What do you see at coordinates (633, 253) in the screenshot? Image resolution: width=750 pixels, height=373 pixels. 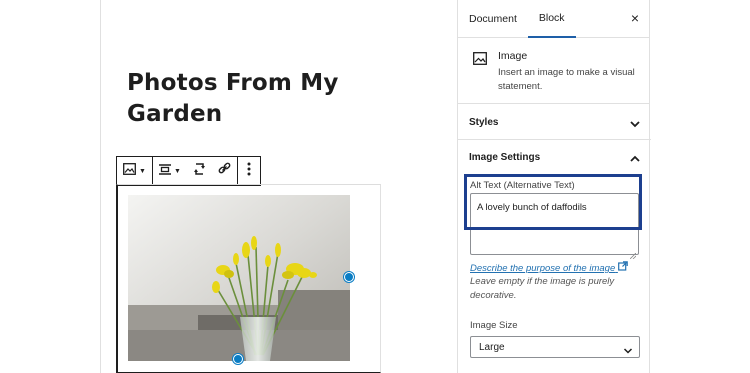 I see `resize-grip-icon` at bounding box center [633, 253].